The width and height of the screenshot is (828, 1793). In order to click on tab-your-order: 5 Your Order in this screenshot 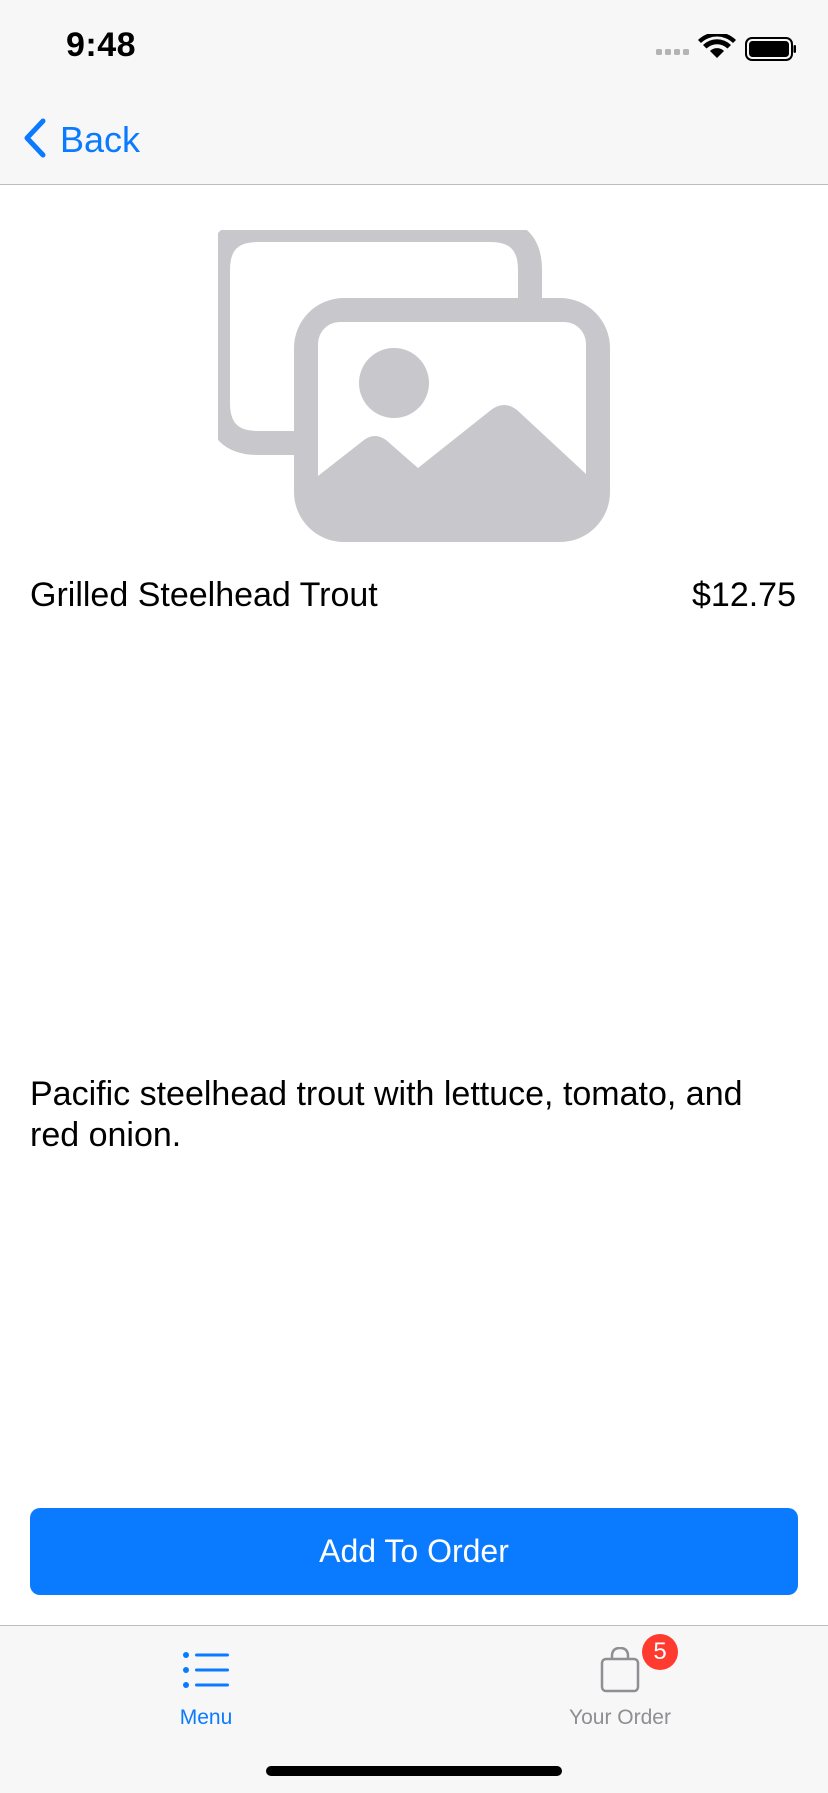, I will do `click(620, 1693)`.